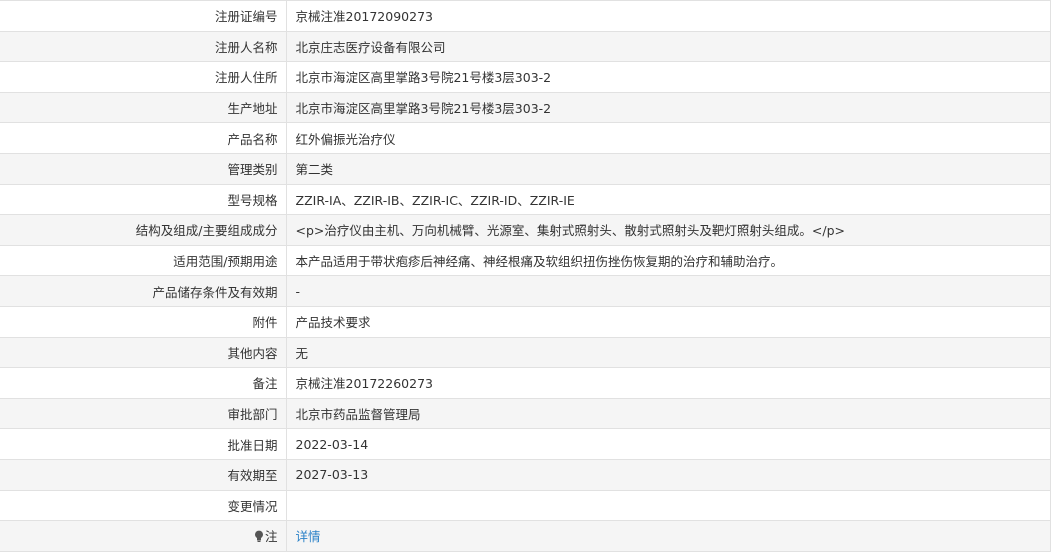 The width and height of the screenshot is (1053, 557). What do you see at coordinates (143, 16) in the screenshot?
I see `row-label: 注册证编号` at bounding box center [143, 16].